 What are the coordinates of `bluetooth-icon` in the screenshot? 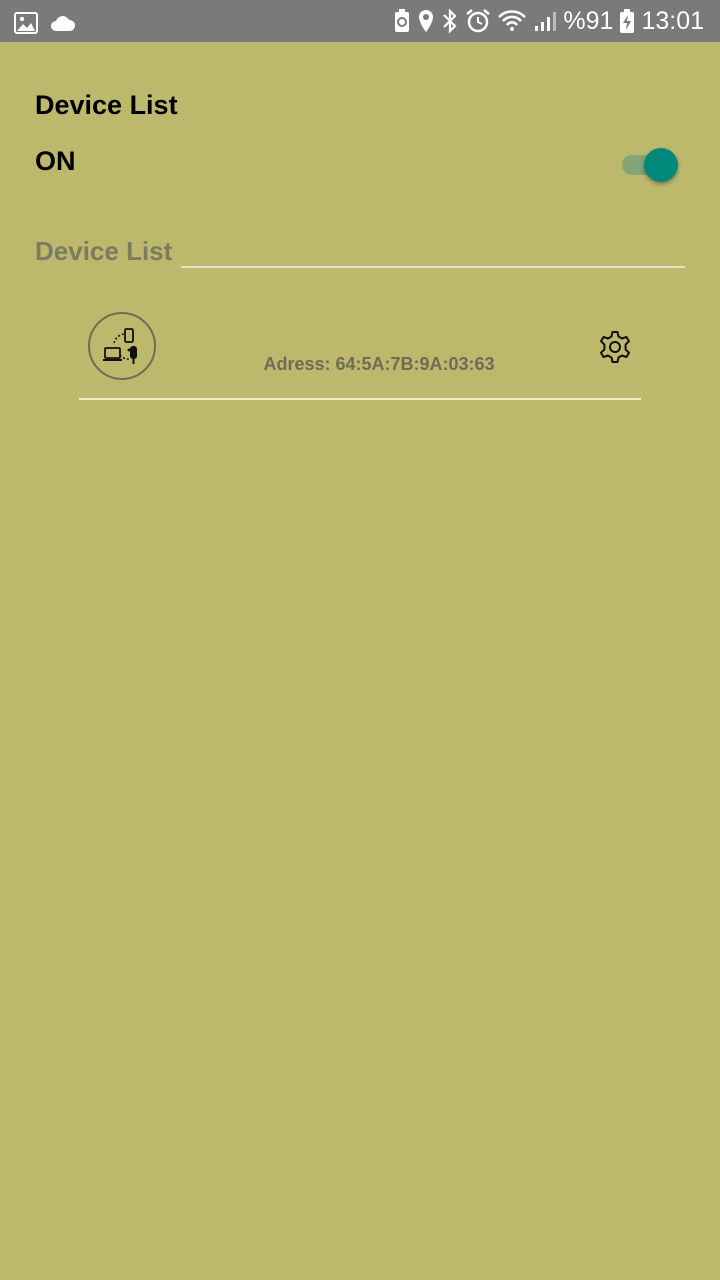 It's located at (450, 21).